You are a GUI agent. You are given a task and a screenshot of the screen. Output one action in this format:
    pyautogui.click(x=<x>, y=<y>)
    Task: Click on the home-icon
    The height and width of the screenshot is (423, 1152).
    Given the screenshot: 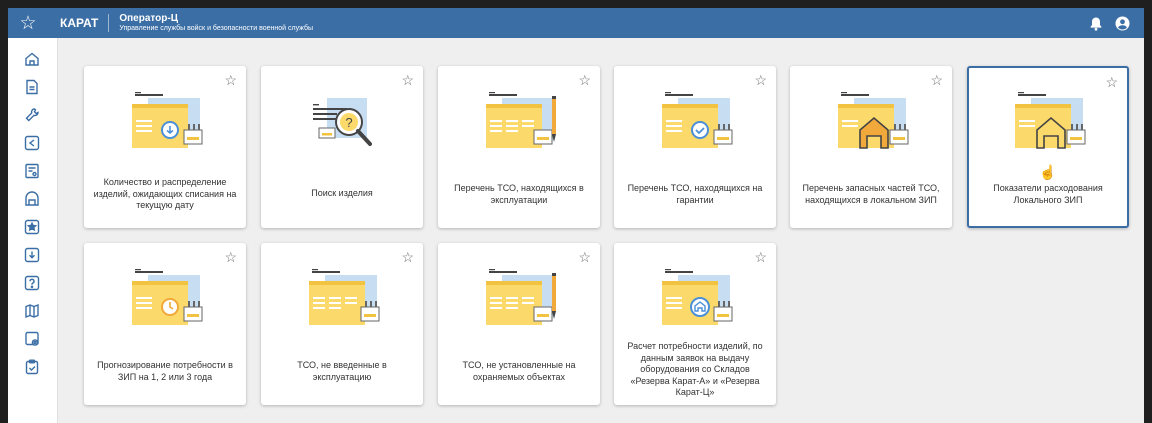 What is the action you would take?
    pyautogui.click(x=32, y=59)
    